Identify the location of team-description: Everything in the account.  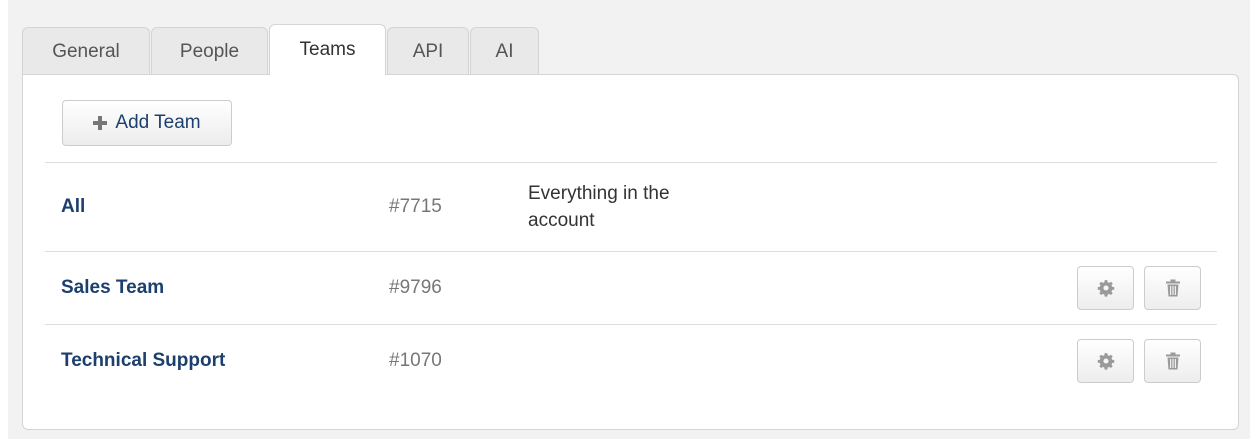
(599, 207).